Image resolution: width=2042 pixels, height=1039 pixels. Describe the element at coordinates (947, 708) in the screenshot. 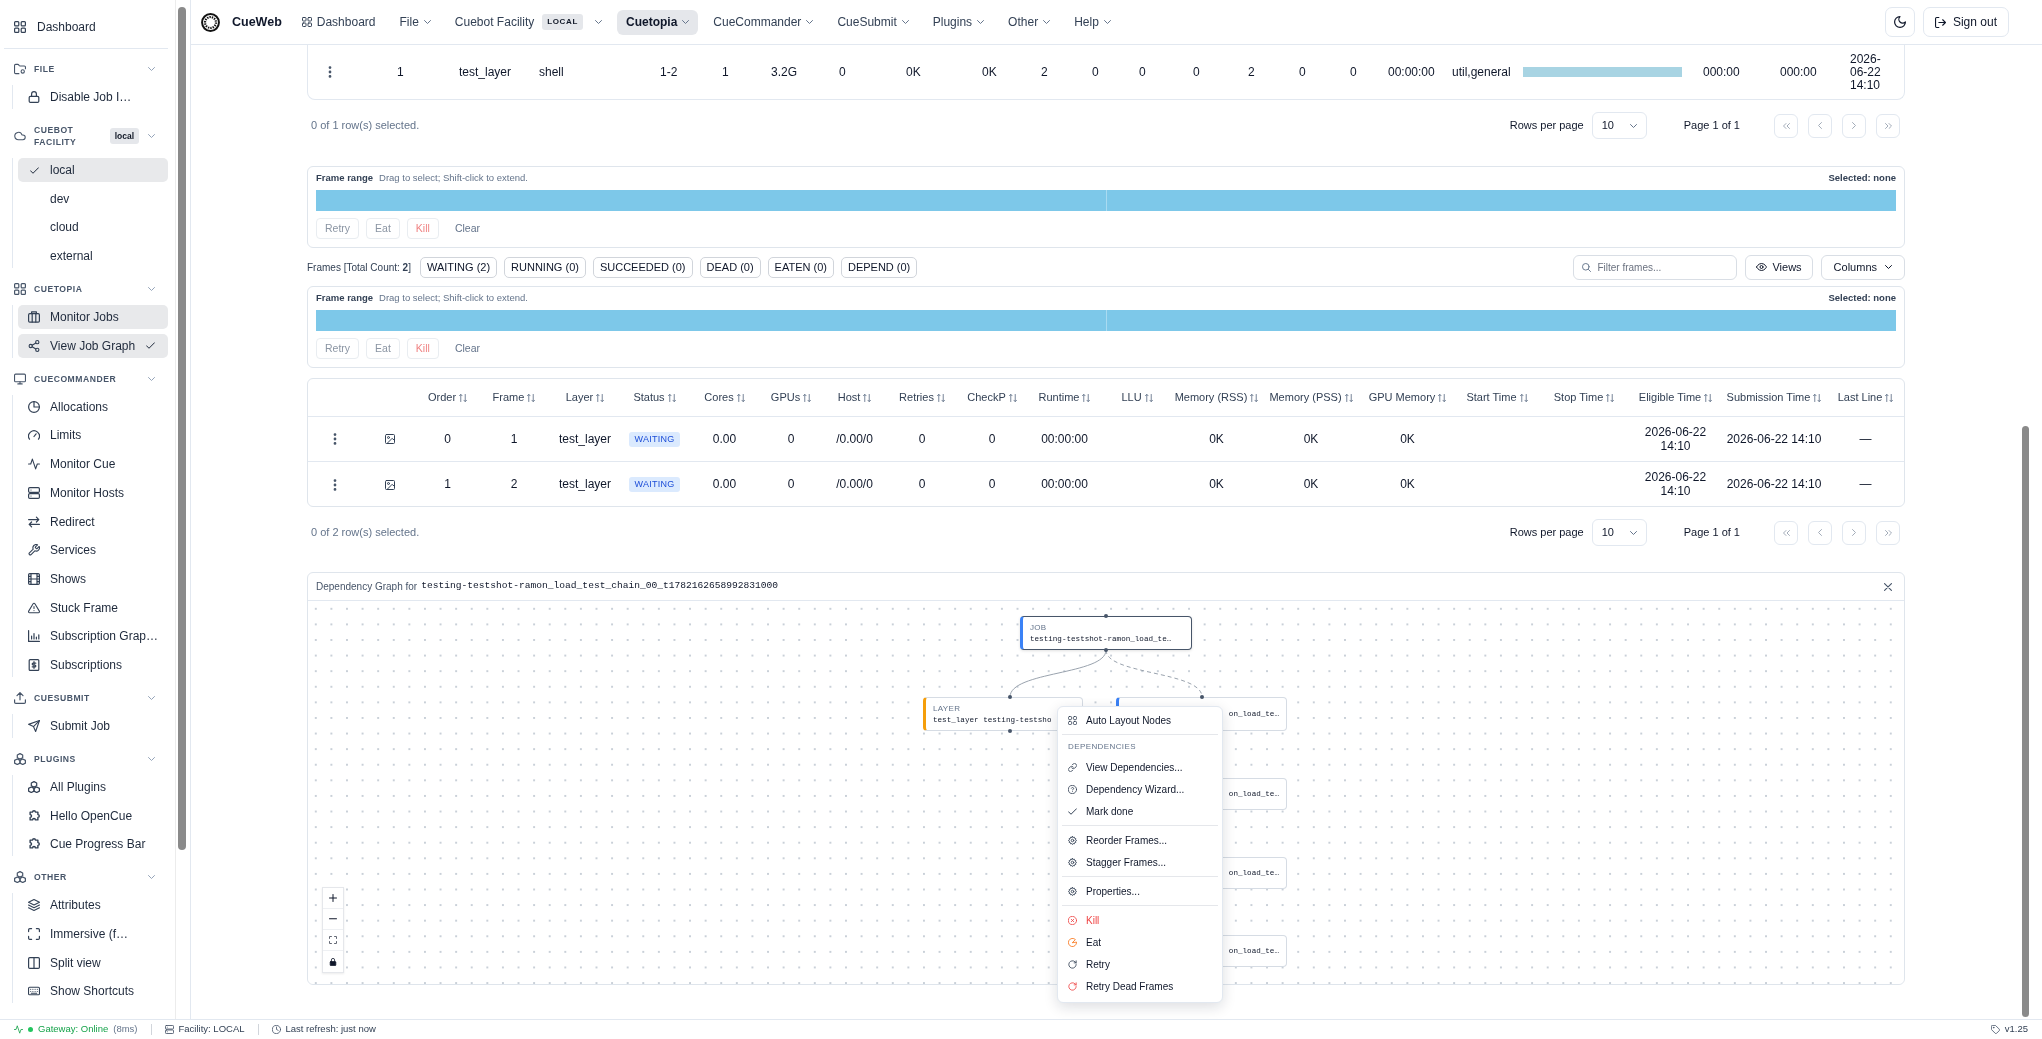

I see `node-type-label: LAYER` at that location.